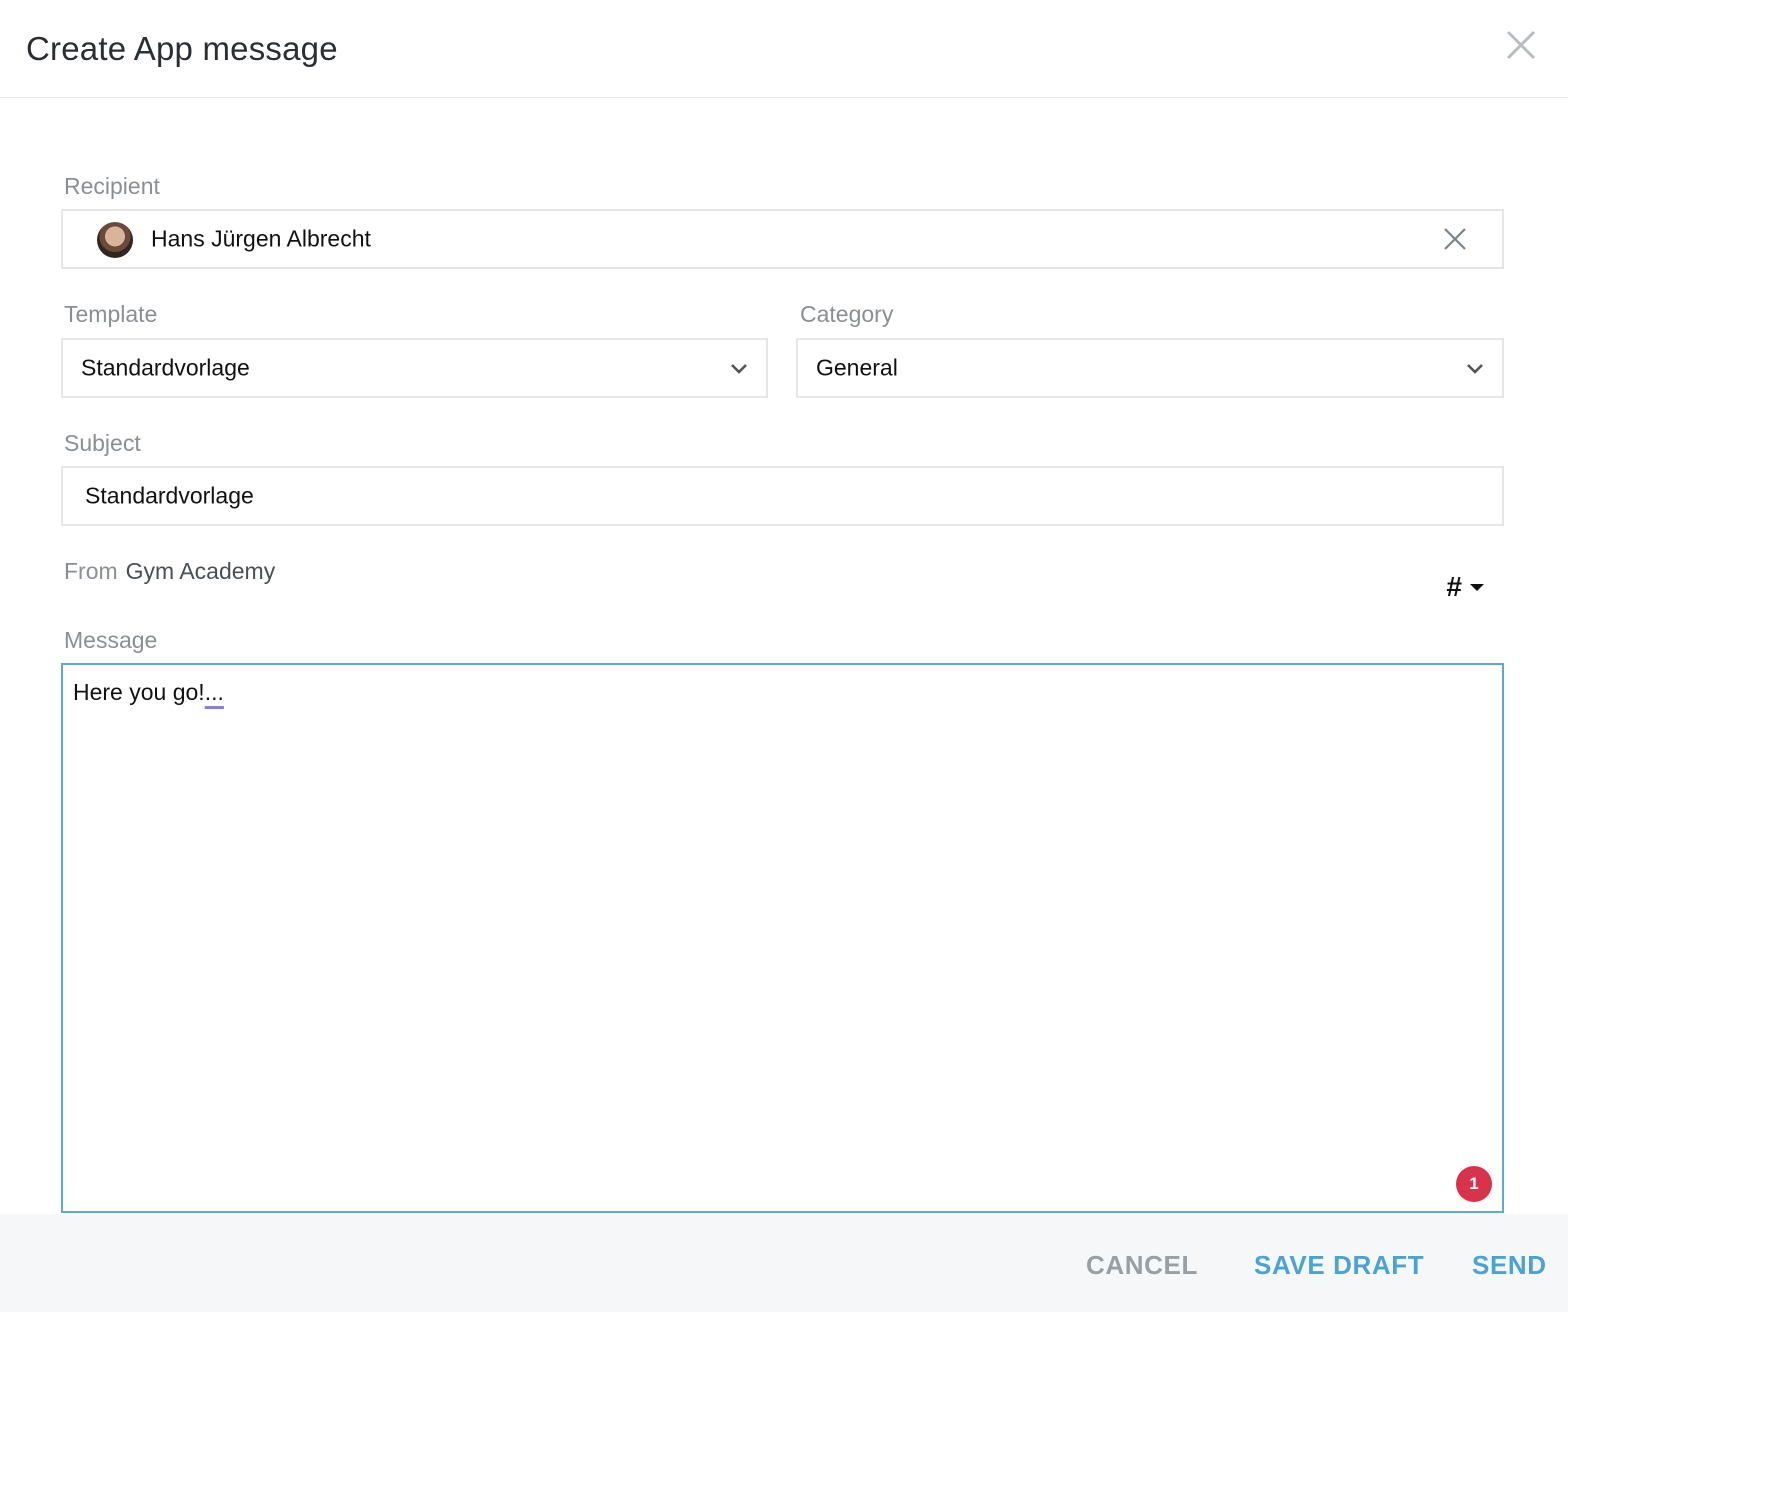 The width and height of the screenshot is (1782, 1491). What do you see at coordinates (1142, 1265) in the screenshot?
I see `cancel-button: CANCEL` at bounding box center [1142, 1265].